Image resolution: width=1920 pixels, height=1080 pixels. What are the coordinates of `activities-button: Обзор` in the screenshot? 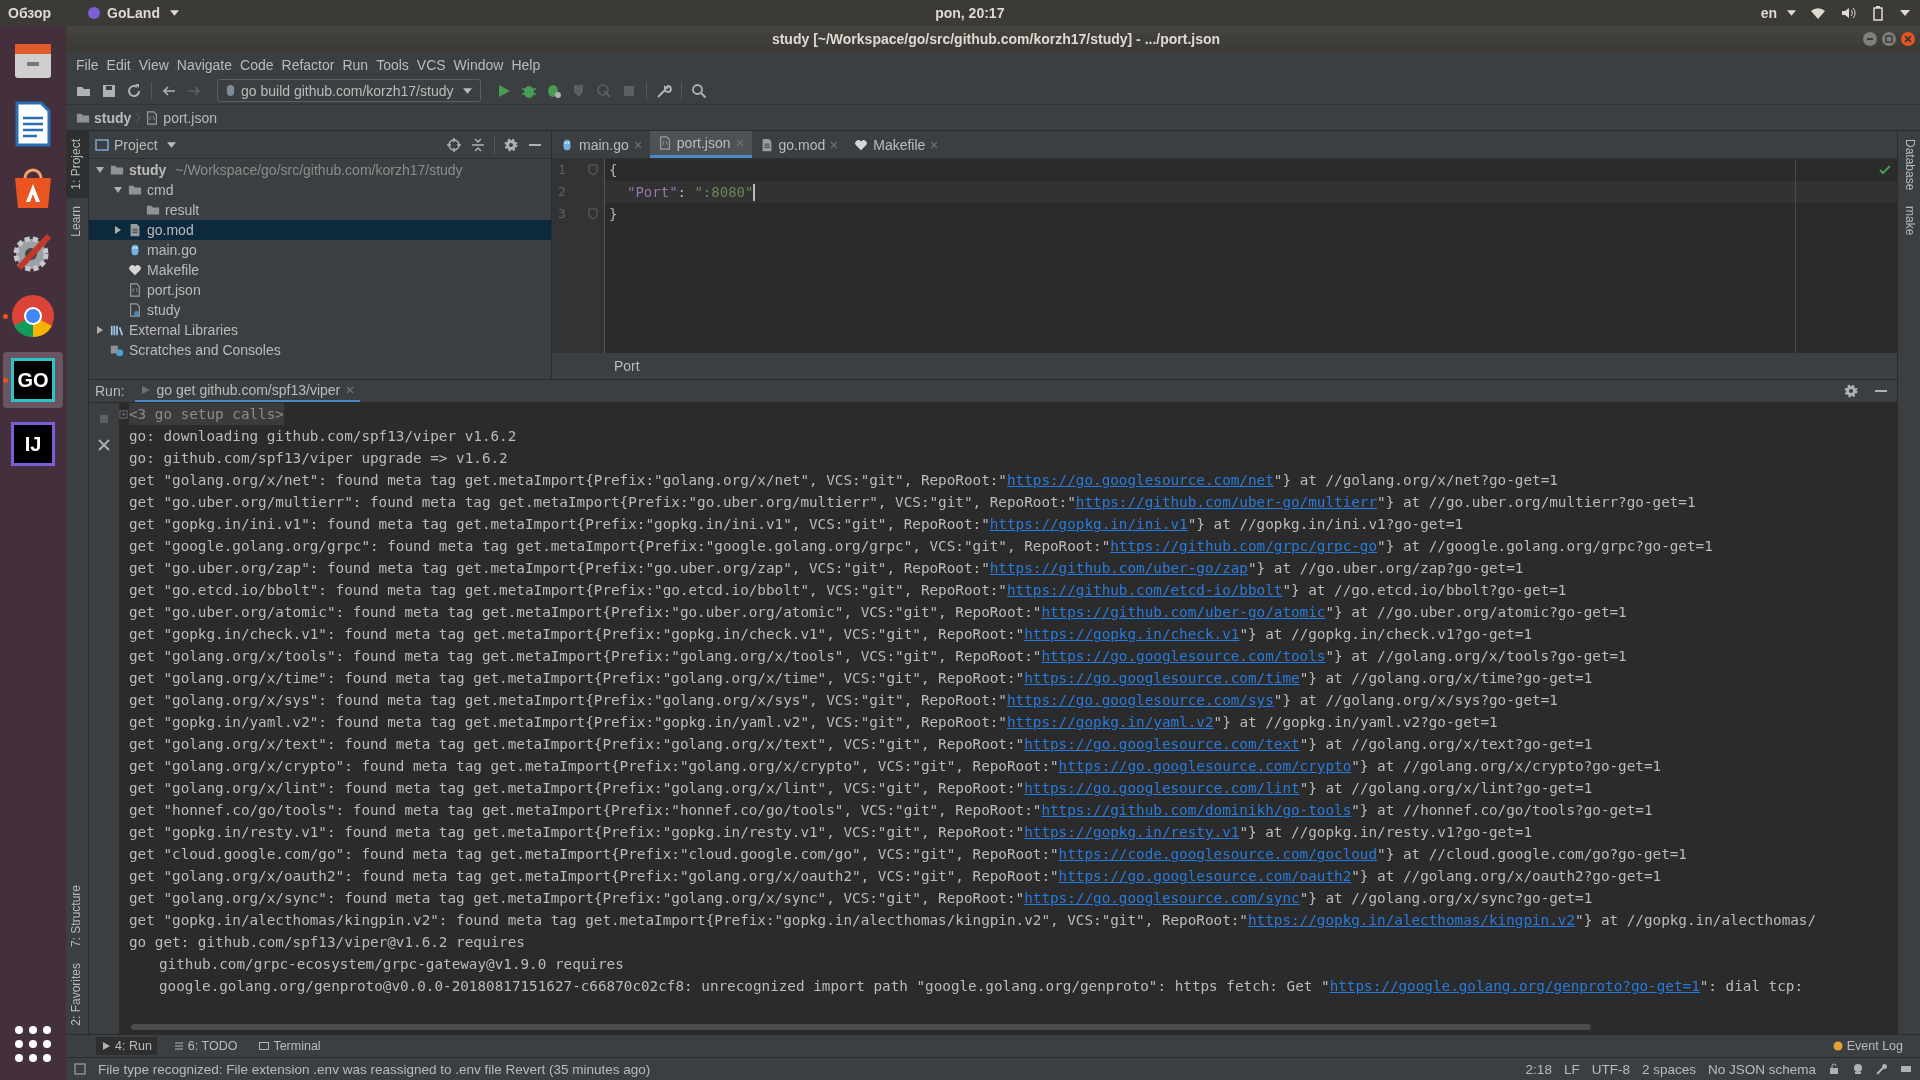 It's located at (30, 13).